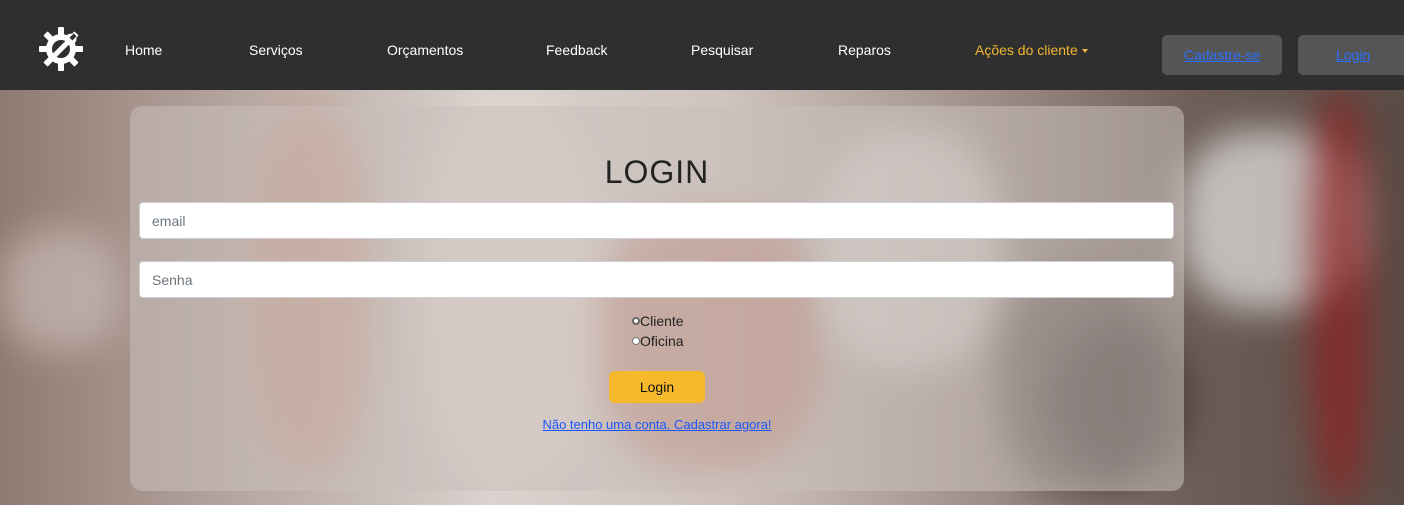  I want to click on caret-down-icon, so click(1084, 51).